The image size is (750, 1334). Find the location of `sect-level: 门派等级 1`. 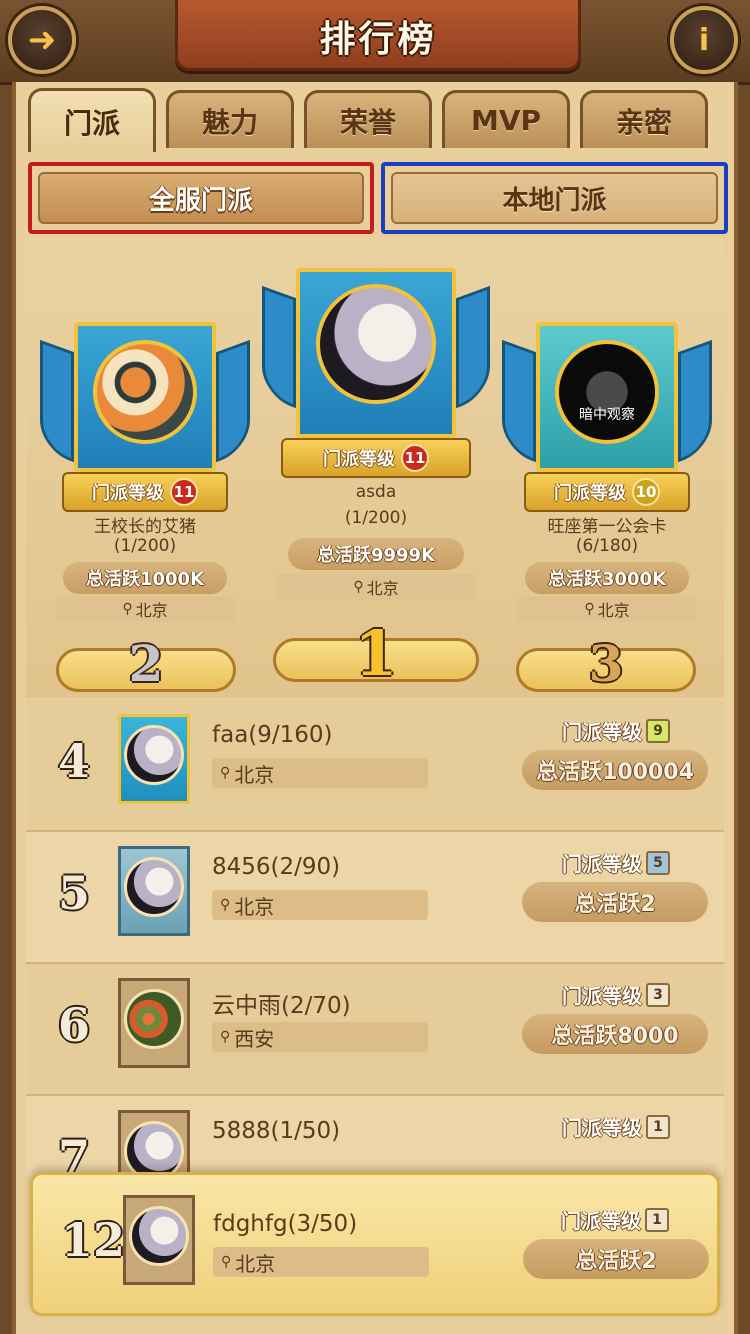

sect-level: 门派等级 1 is located at coordinates (616, 1126).